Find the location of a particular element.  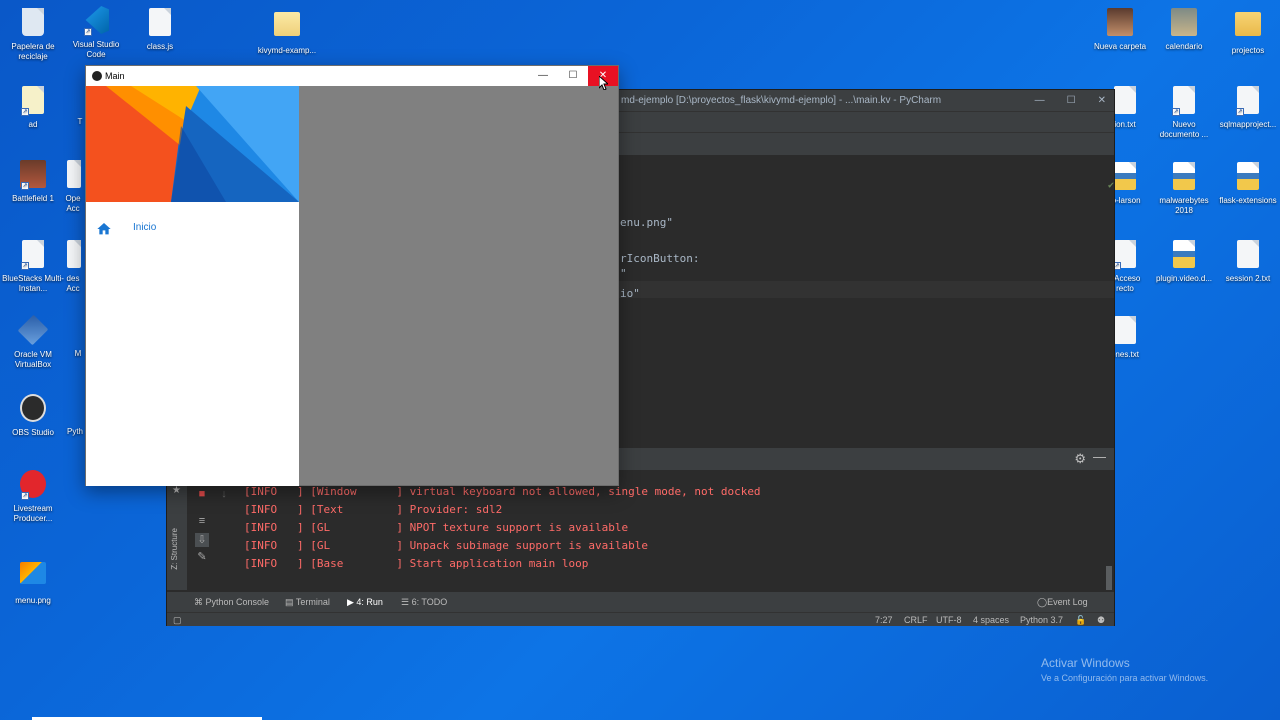

soft-wrap-icon: ≡ is located at coordinates (202, 522).